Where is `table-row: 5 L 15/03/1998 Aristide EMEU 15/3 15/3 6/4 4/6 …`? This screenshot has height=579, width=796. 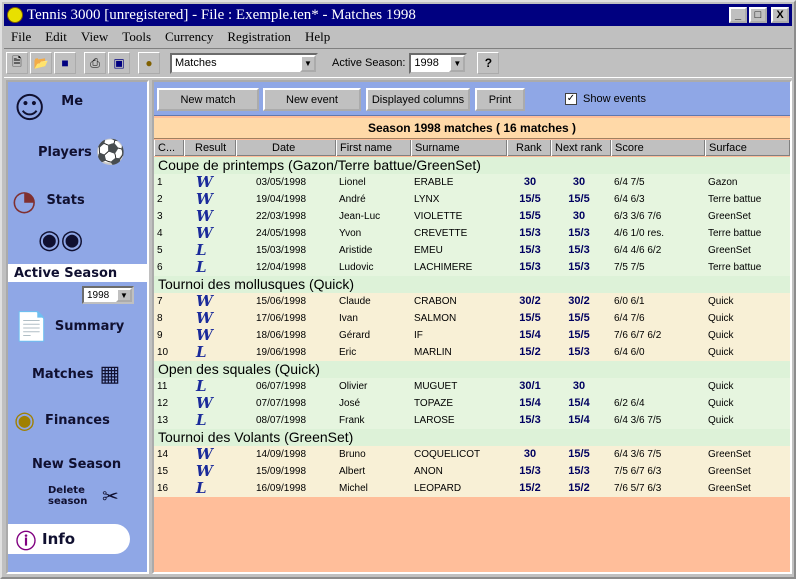
table-row: 5 L 15/03/1998 Aristide EMEU 15/3 15/3 6/4 4/6 … is located at coordinates (472, 250).